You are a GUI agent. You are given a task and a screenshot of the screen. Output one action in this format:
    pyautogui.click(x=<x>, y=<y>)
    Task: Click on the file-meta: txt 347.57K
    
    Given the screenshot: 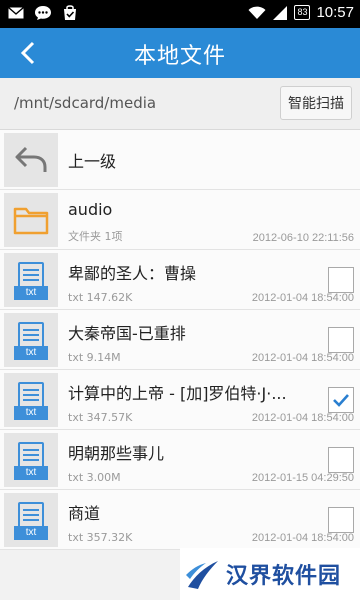 What is the action you would take?
    pyautogui.click(x=100, y=417)
    